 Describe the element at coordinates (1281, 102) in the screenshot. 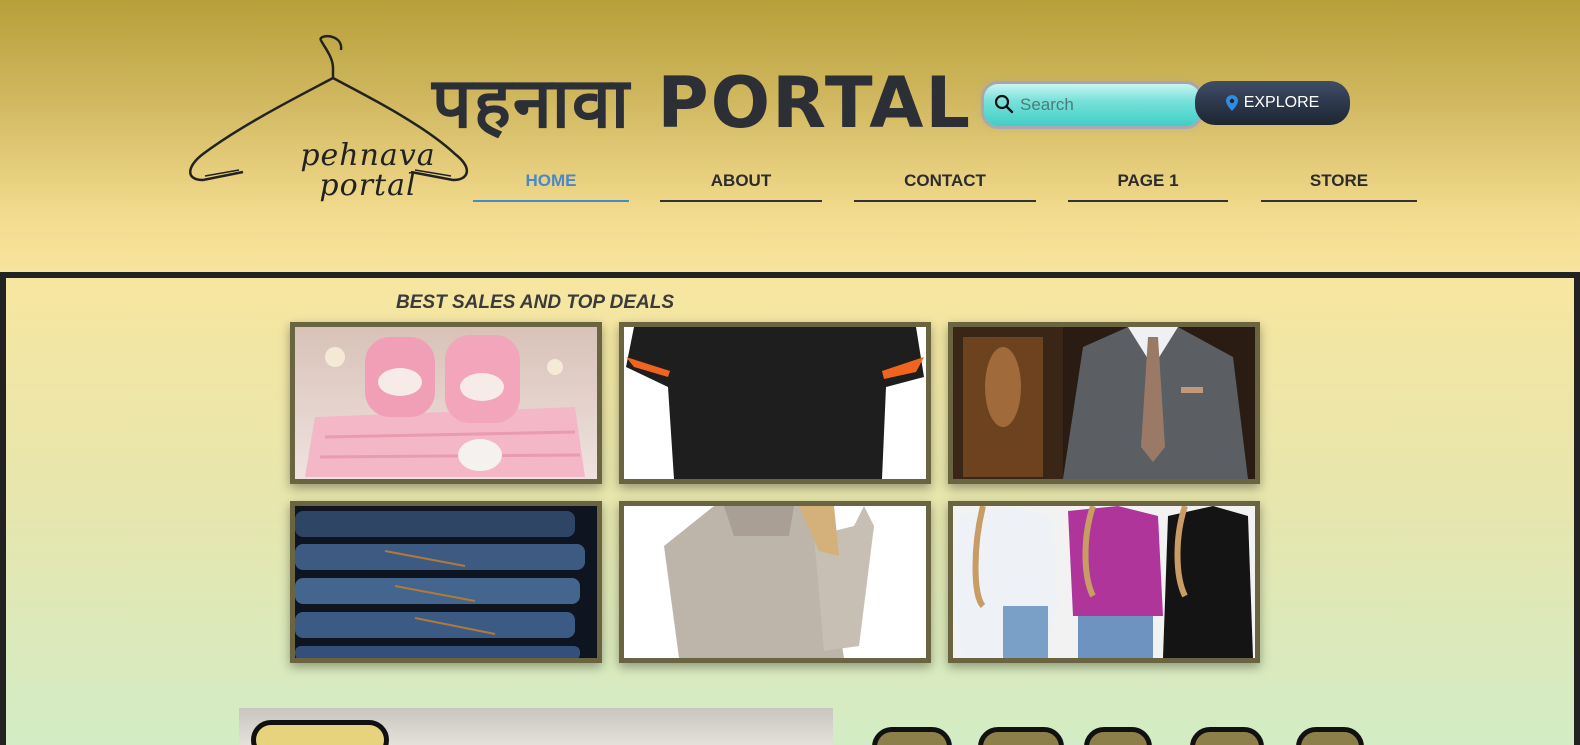

I see `explore-label: EXPLORE` at that location.